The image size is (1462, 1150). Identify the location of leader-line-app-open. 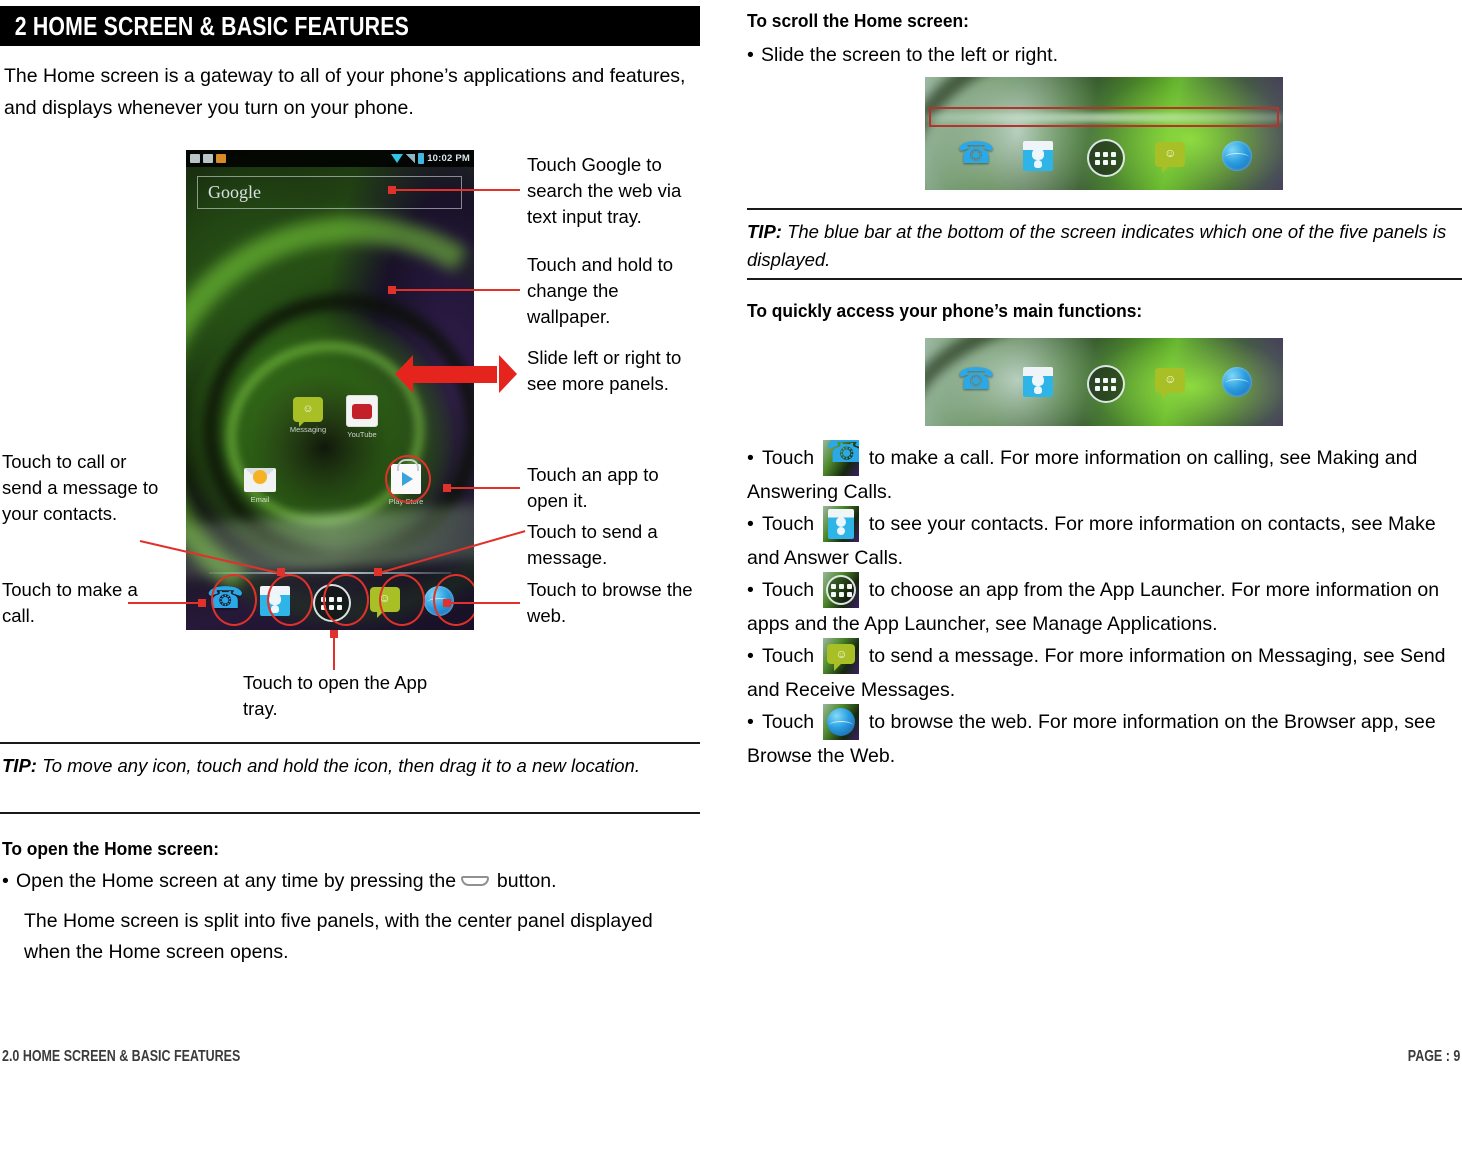
(483, 488).